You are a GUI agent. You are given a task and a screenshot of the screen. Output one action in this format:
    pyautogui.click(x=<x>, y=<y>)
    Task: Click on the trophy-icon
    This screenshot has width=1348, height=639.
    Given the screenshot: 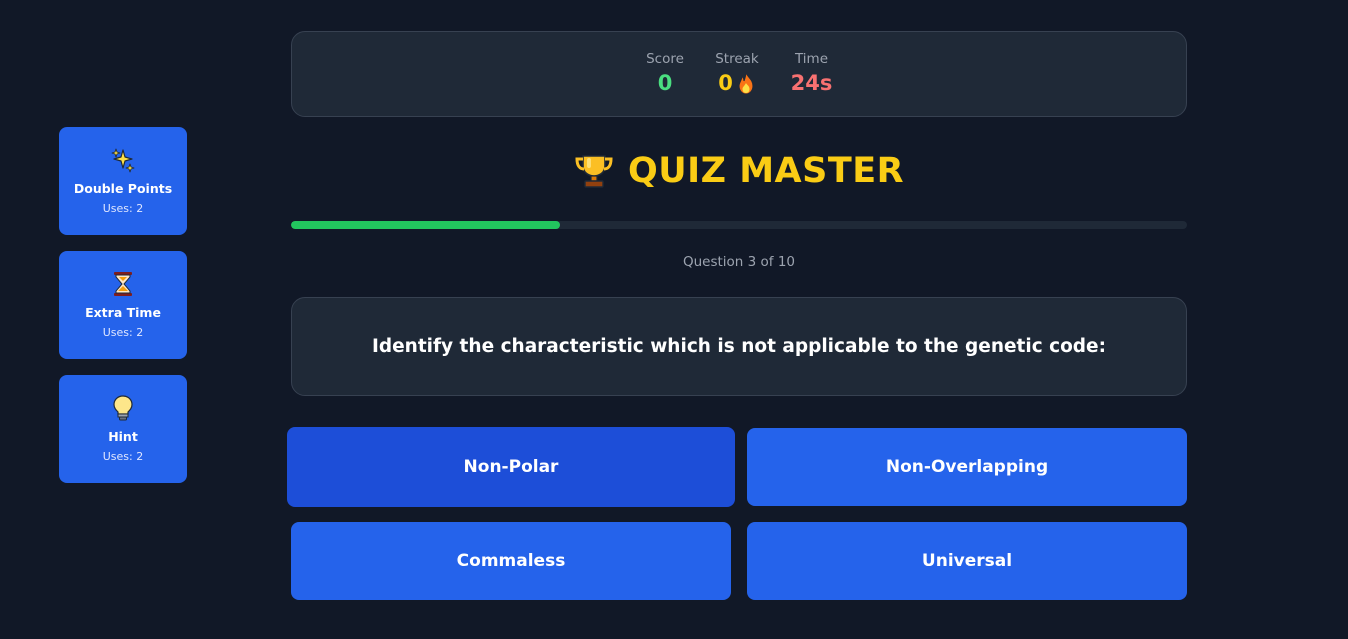 What is the action you would take?
    pyautogui.click(x=594, y=171)
    